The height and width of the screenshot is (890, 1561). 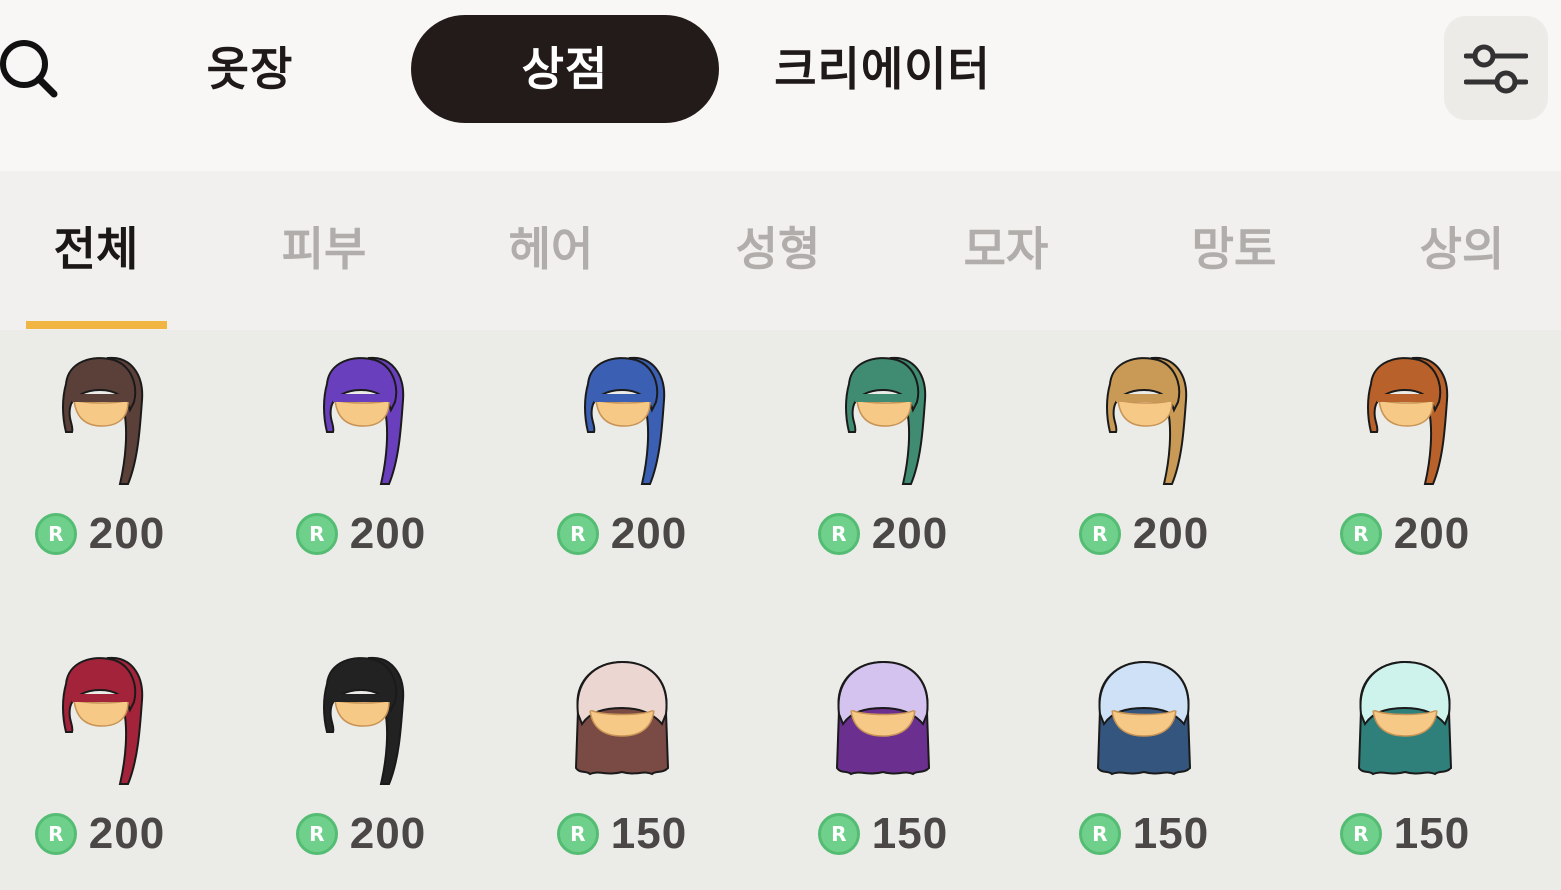 I want to click on sliders-icon, so click(x=1496, y=69).